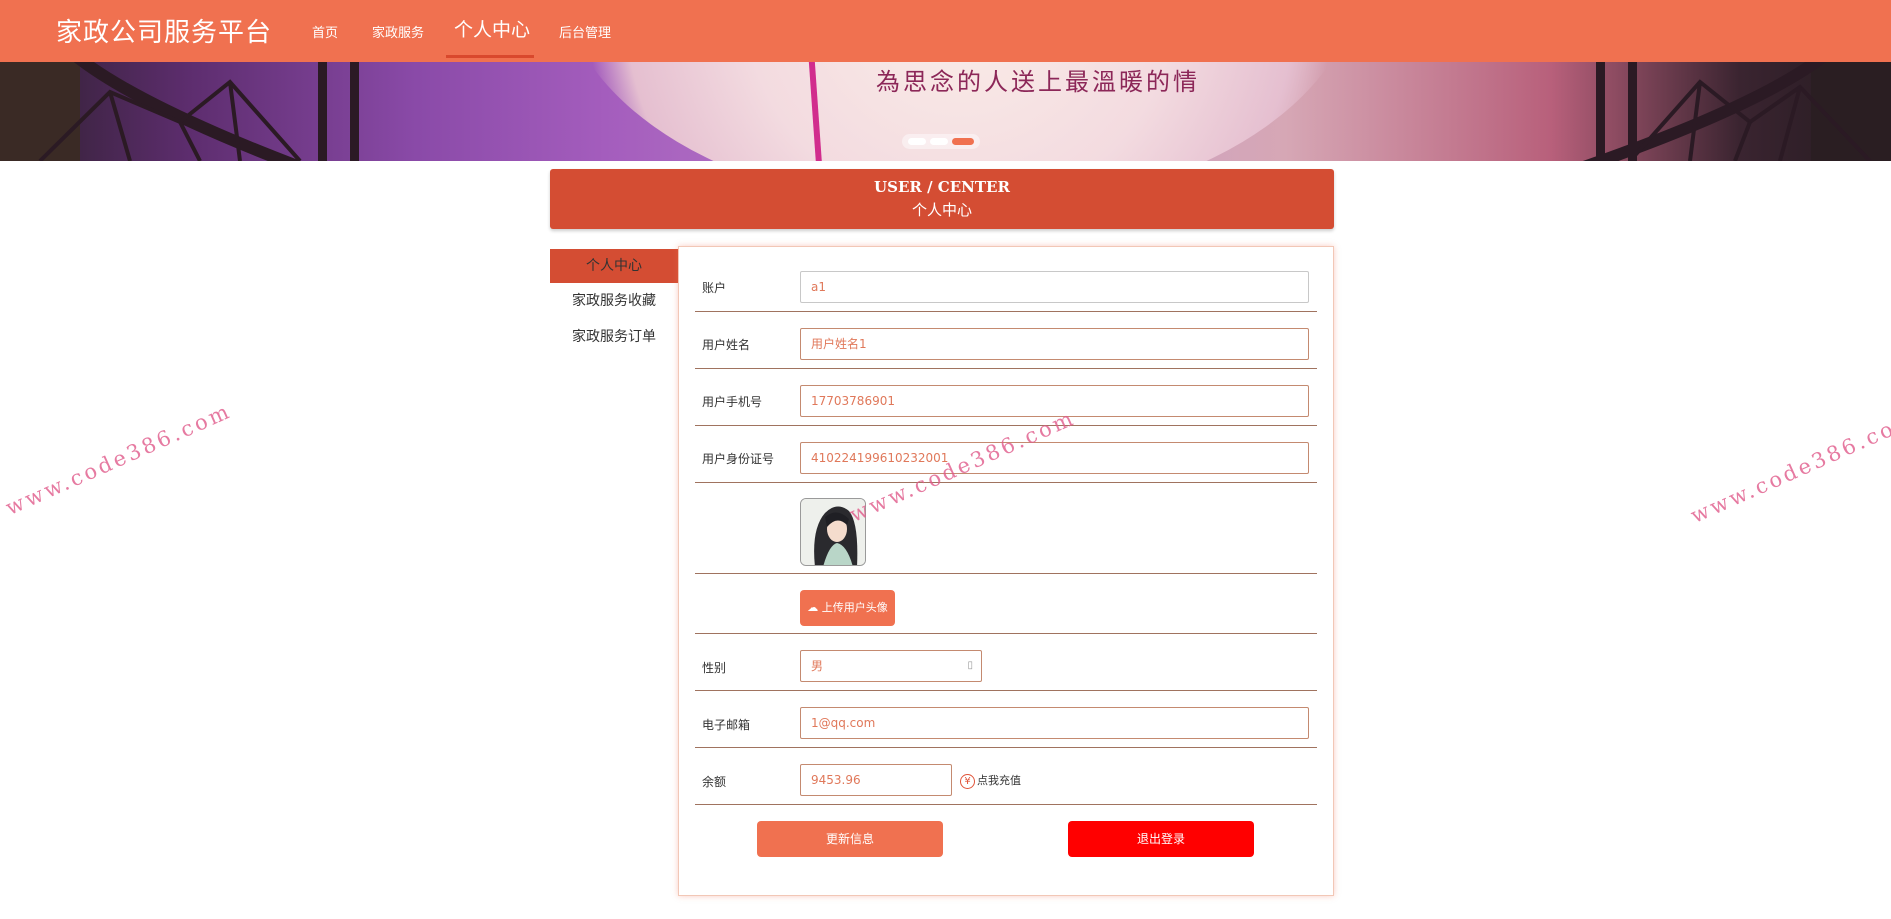 The image size is (1891, 919). I want to click on gender-select: 男 ▯, so click(891, 666).